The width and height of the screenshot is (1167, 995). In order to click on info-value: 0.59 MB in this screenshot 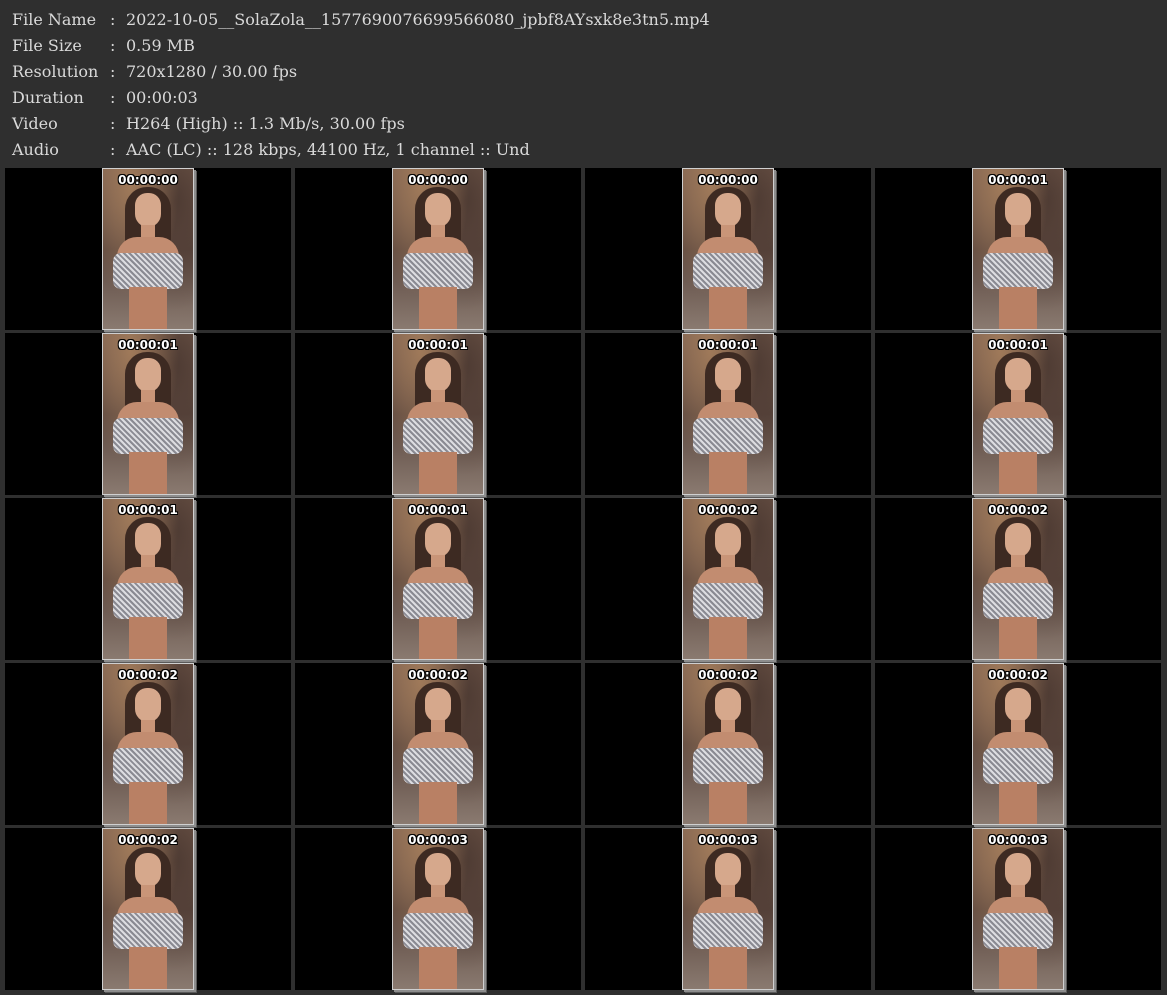, I will do `click(160, 45)`.